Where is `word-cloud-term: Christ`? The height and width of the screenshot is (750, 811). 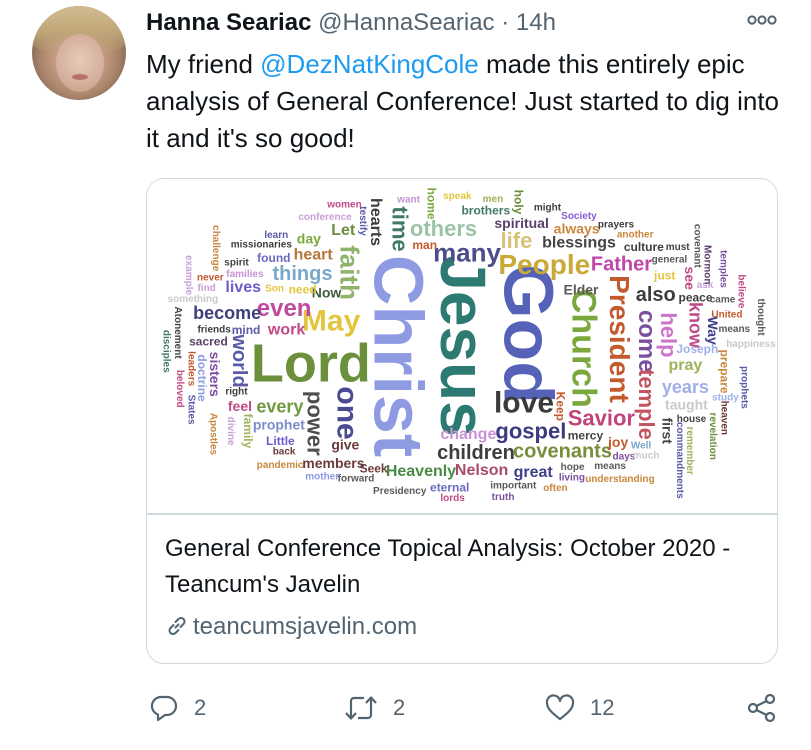 word-cloud-term: Christ is located at coordinates (398, 356).